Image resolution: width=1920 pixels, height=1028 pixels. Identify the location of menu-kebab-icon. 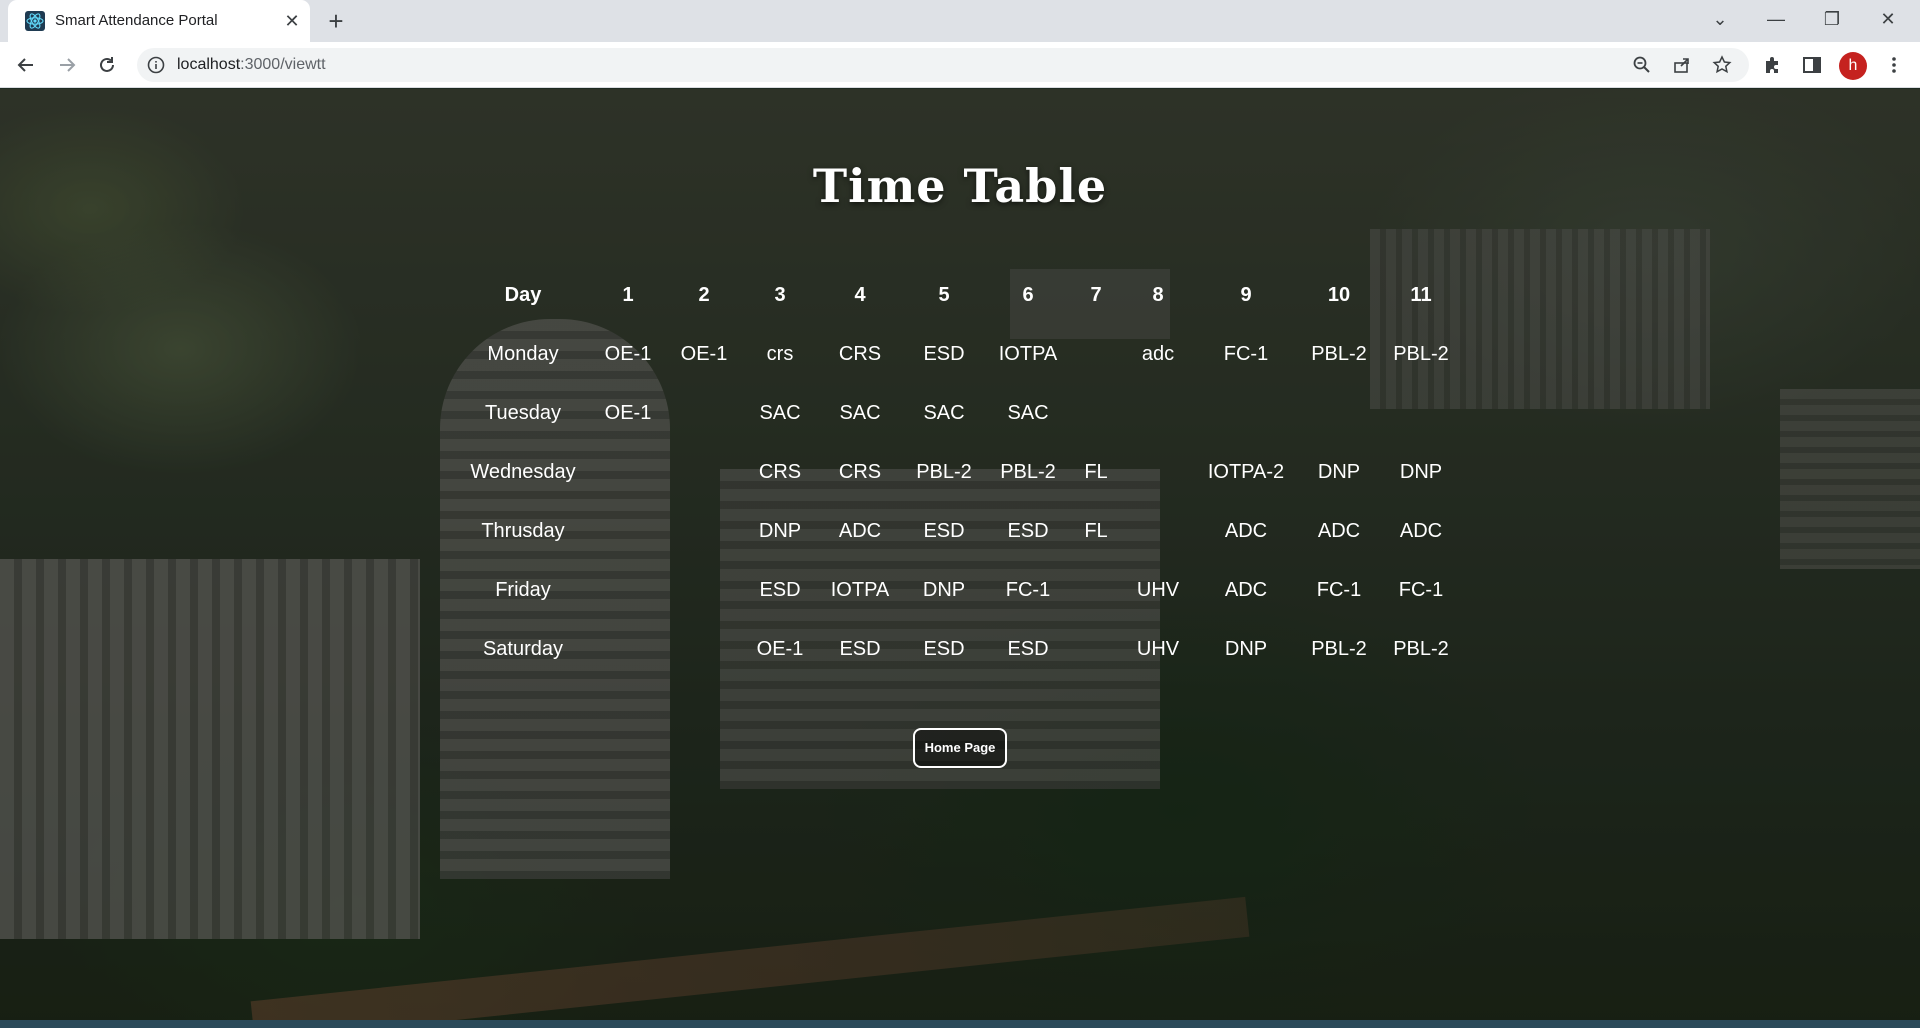
(1894, 65).